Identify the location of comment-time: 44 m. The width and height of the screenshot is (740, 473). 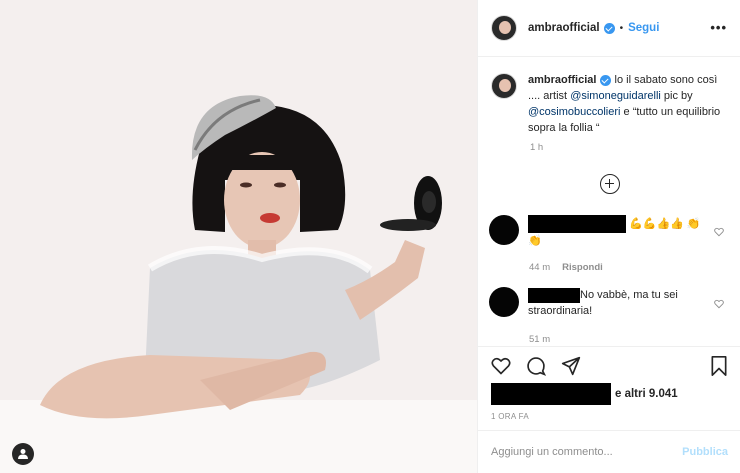
(539, 267).